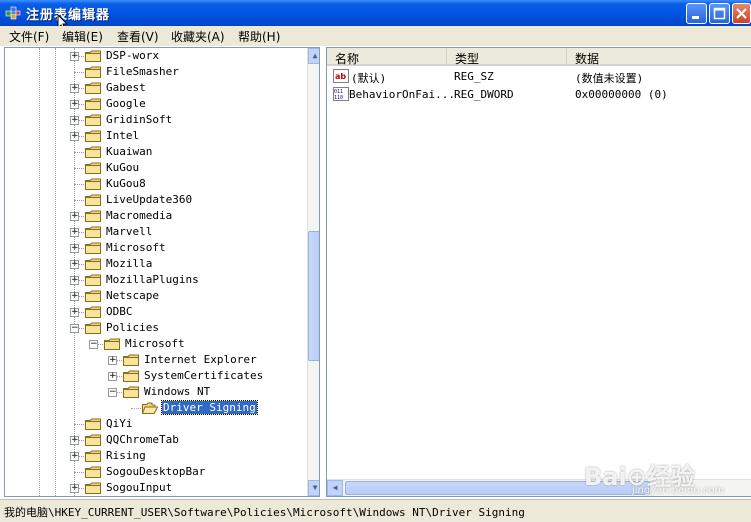 The height and width of the screenshot is (522, 751). Describe the element at coordinates (155, 168) in the screenshot. I see `tree-node: KuGou` at that location.